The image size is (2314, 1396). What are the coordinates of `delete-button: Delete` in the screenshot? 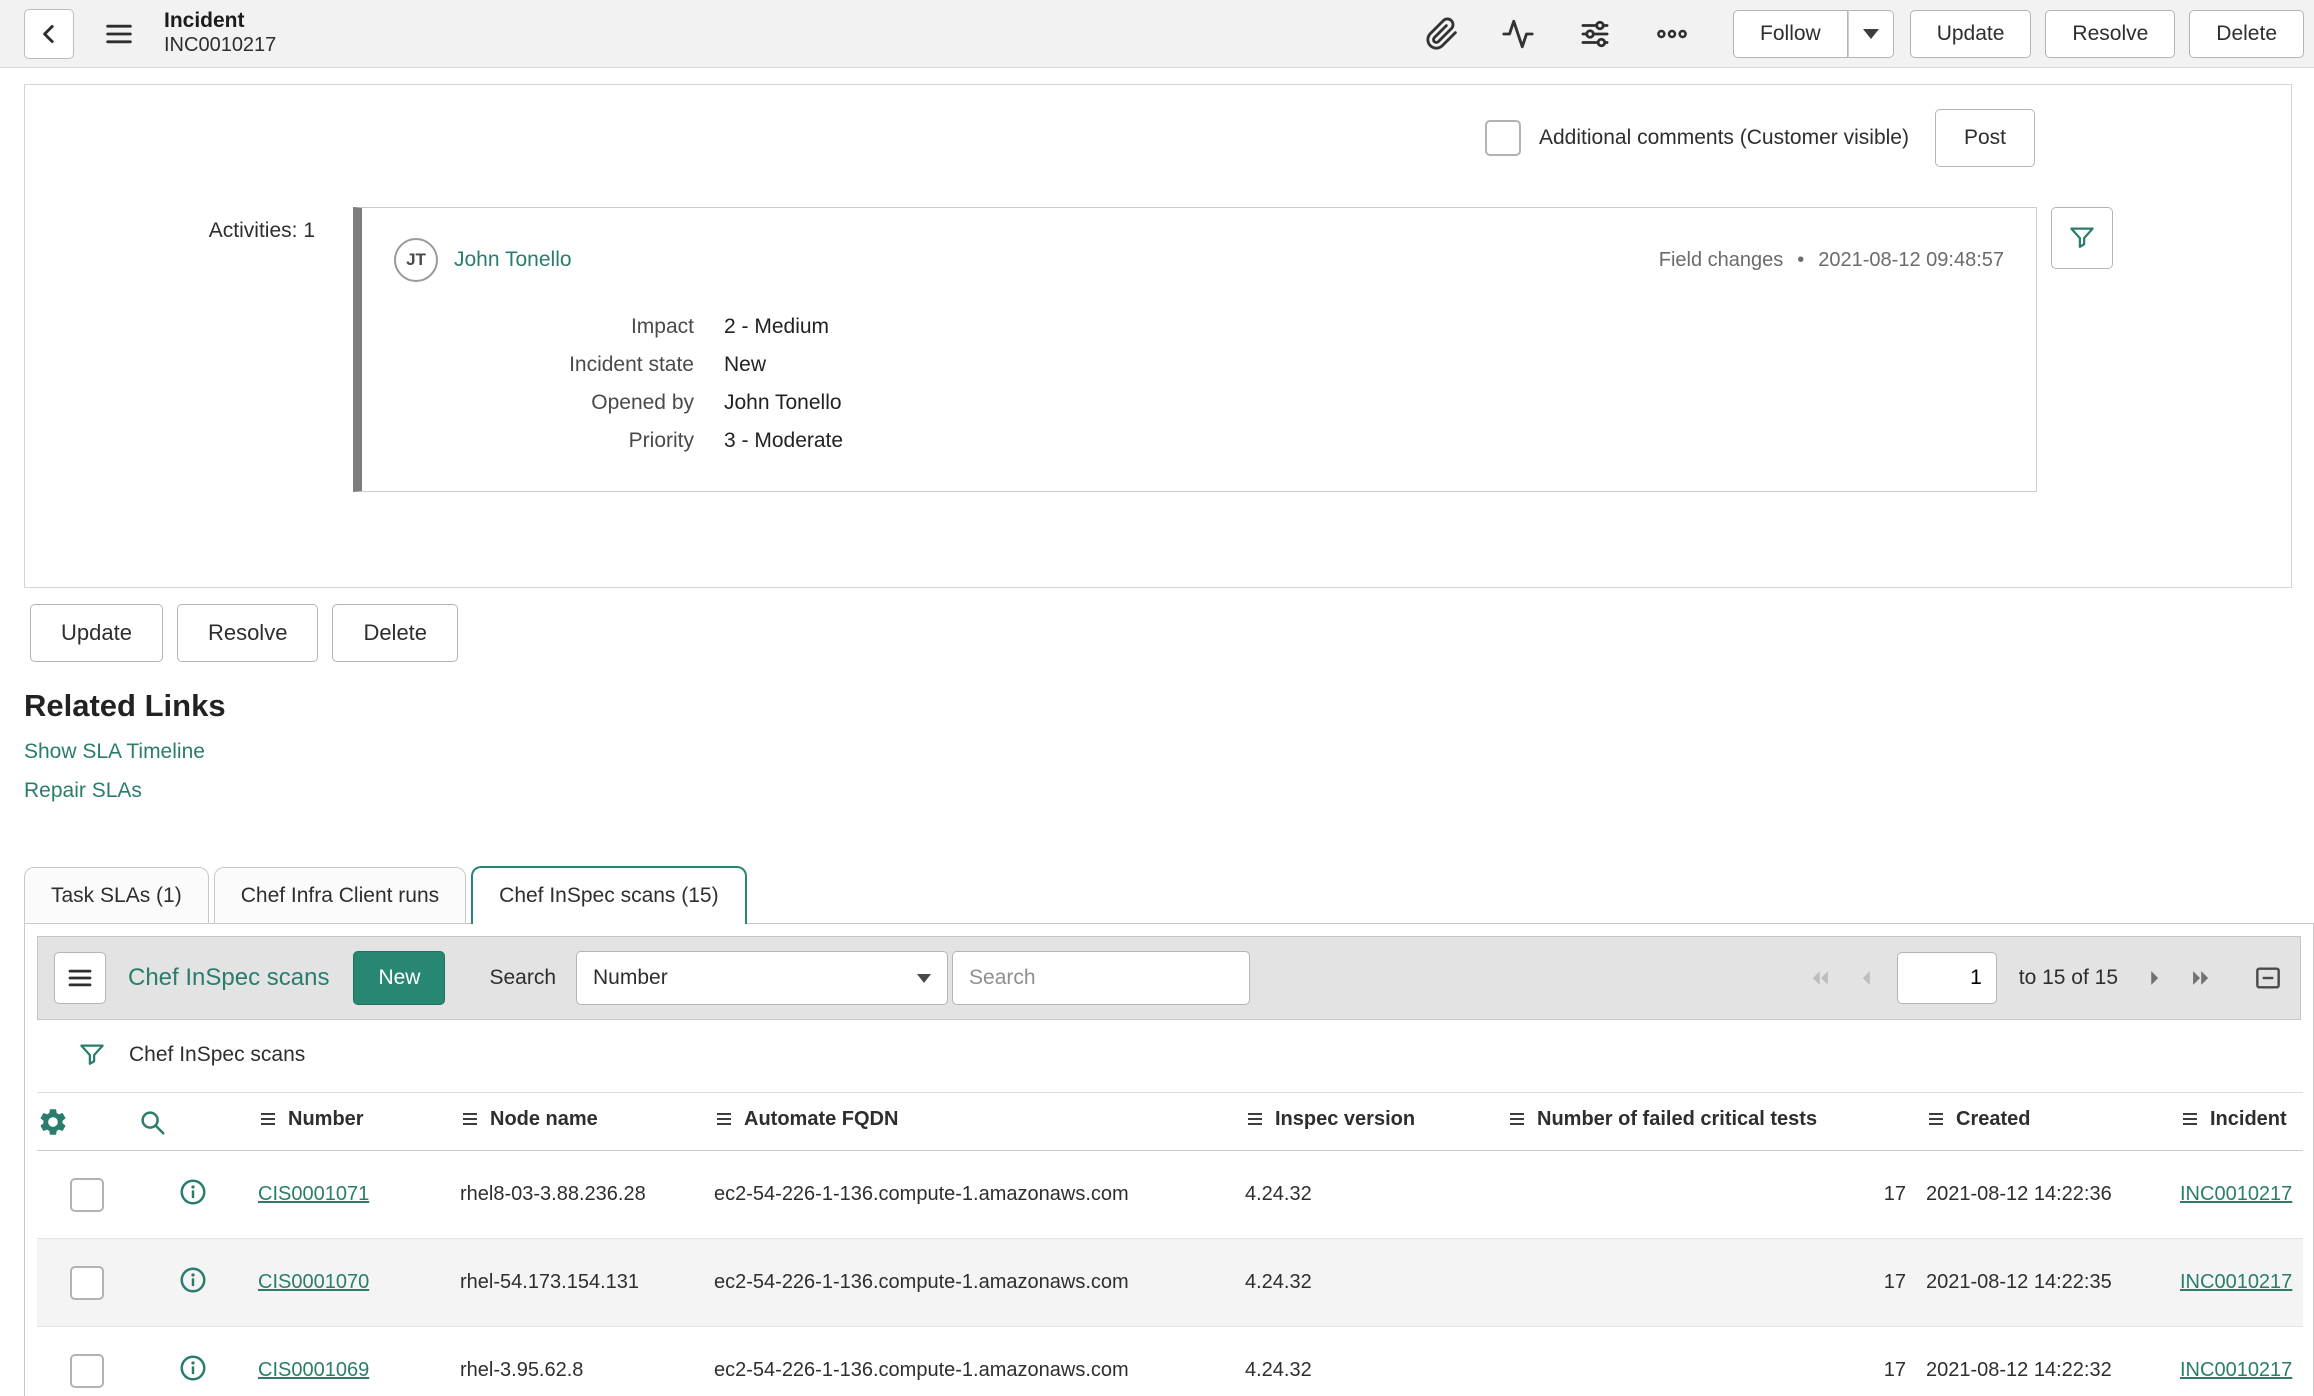 It's located at (395, 633).